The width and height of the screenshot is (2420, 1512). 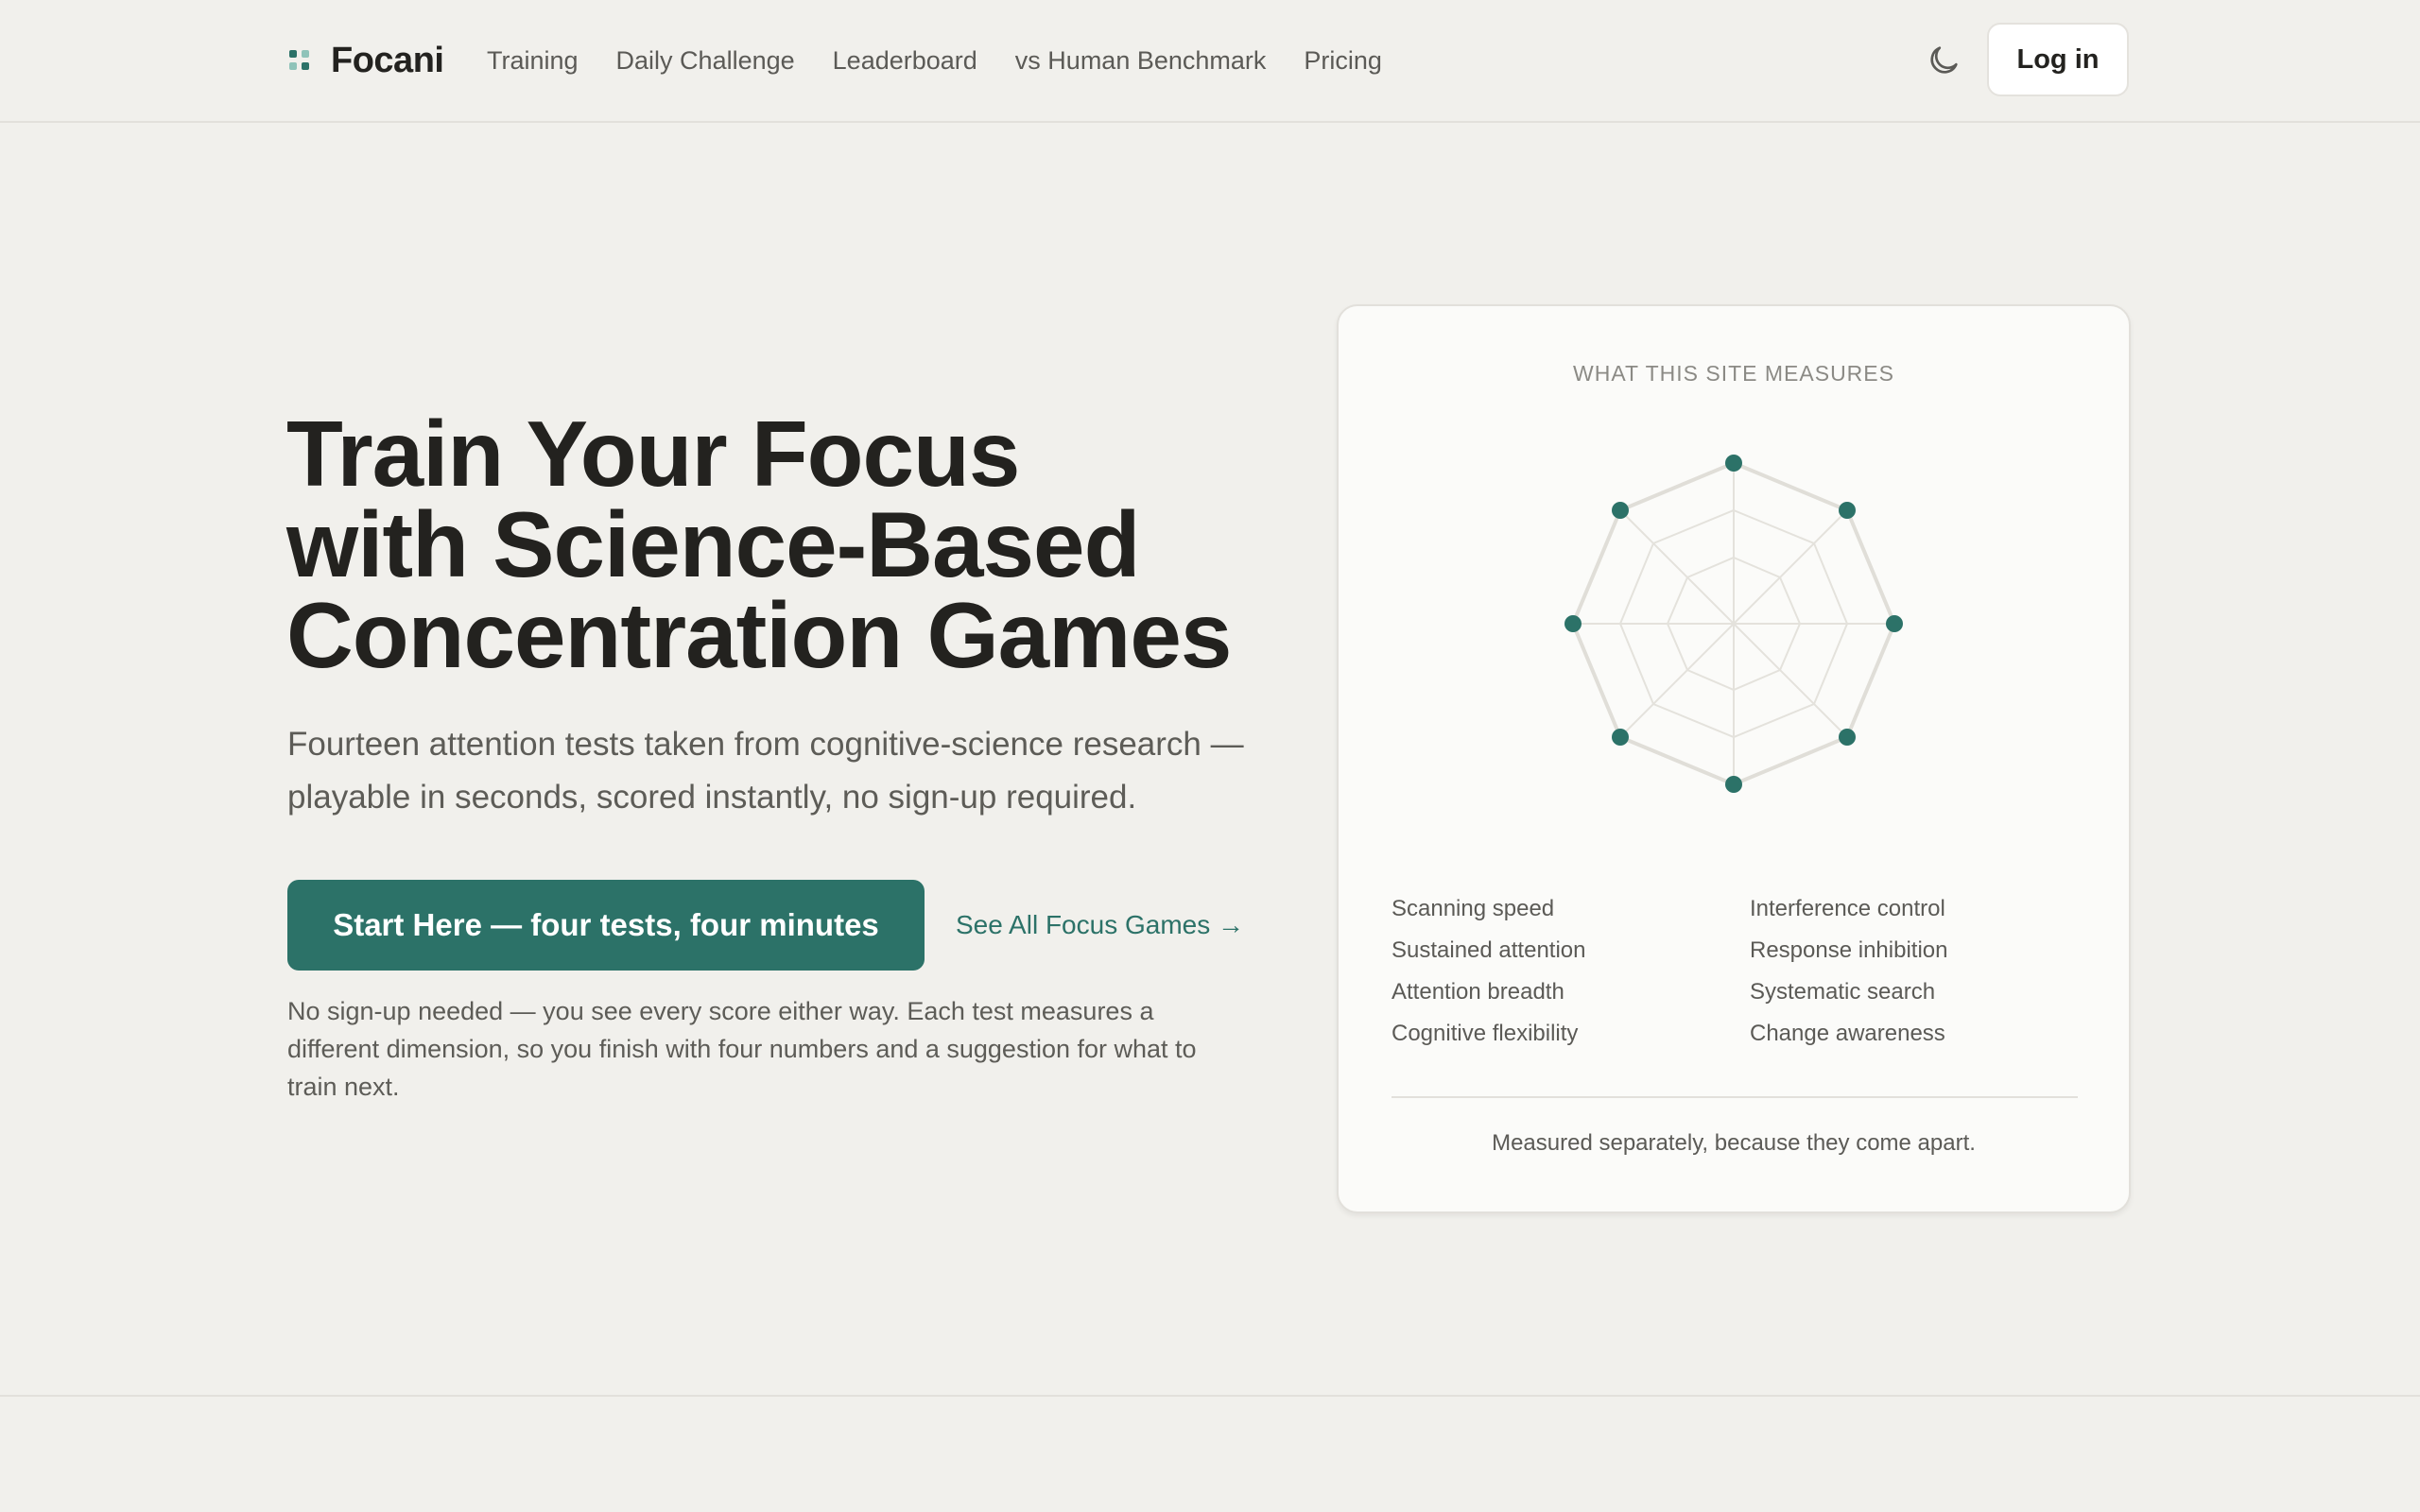 What do you see at coordinates (1847, 908) in the screenshot?
I see `metric-item: Interference control` at bounding box center [1847, 908].